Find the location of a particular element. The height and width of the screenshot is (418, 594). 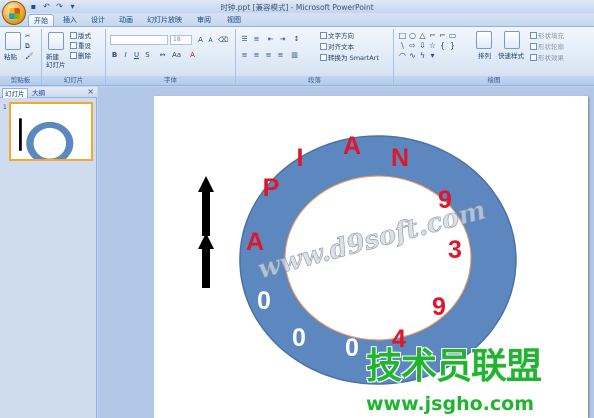

shape-connector-icon: ⌐ is located at coordinates (442, 36).